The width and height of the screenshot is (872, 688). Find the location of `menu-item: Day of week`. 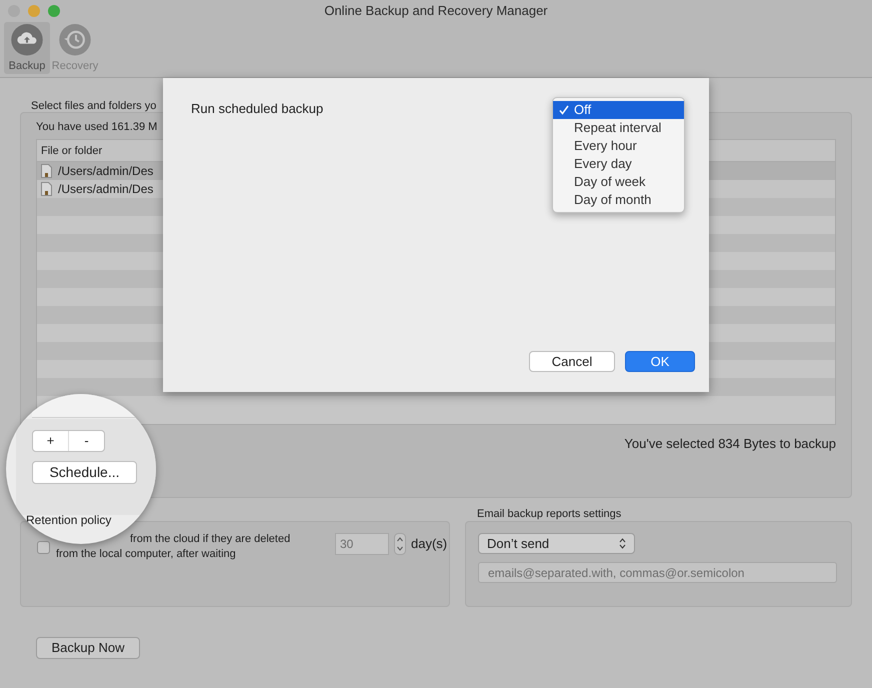

menu-item: Day of week is located at coordinates (618, 182).